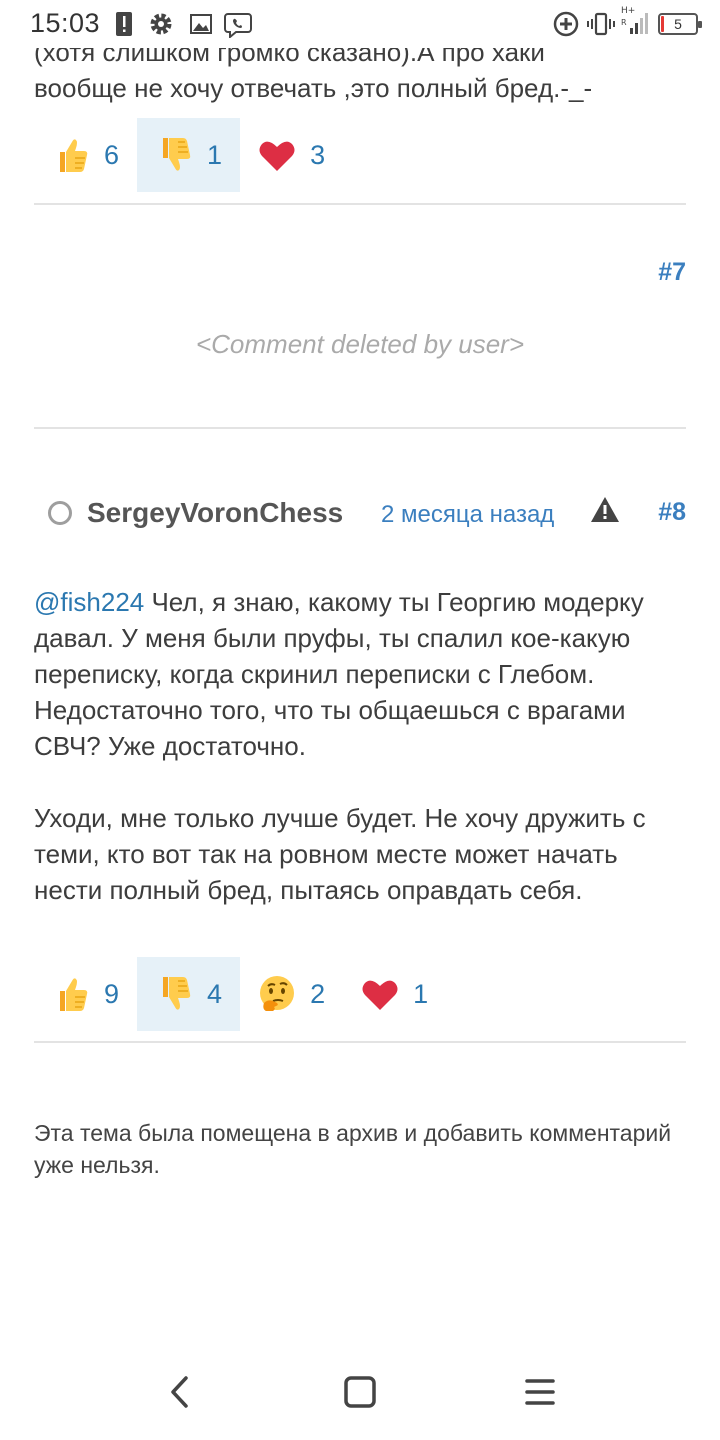  I want to click on reaction-heart: 1, so click(394, 994).